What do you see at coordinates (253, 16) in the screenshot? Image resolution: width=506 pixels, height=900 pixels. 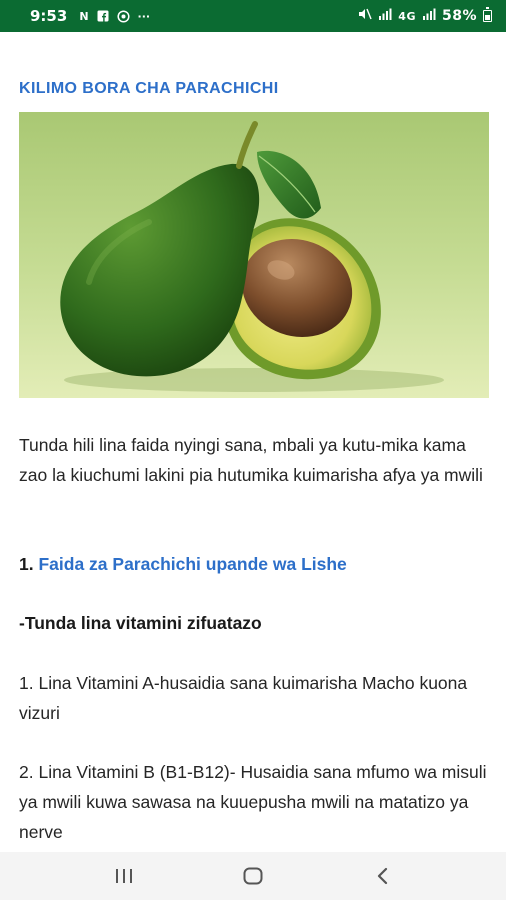 I see `status-bar: 9:53 N ··· 4G 58%` at bounding box center [253, 16].